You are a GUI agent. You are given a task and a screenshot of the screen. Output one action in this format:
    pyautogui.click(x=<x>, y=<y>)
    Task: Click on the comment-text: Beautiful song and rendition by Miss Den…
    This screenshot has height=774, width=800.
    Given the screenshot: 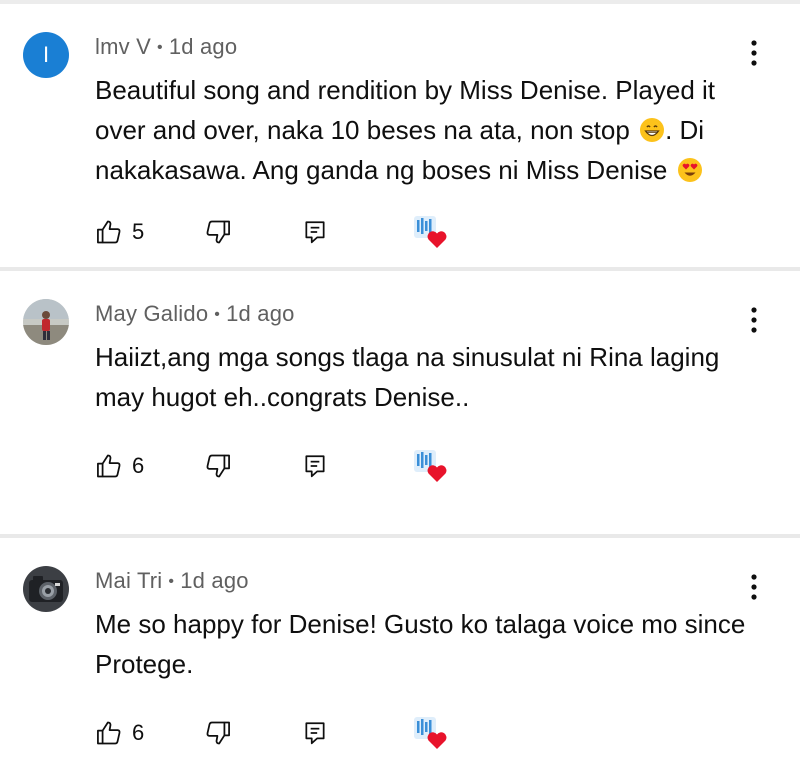 What is the action you would take?
    pyautogui.click(x=425, y=130)
    